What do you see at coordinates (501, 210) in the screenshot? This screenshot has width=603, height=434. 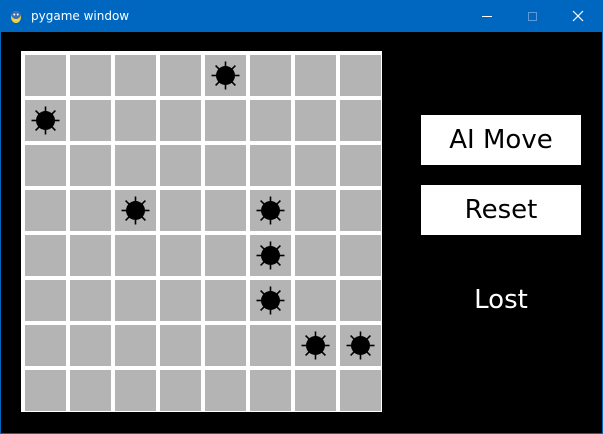 I see `reset-button: Reset` at bounding box center [501, 210].